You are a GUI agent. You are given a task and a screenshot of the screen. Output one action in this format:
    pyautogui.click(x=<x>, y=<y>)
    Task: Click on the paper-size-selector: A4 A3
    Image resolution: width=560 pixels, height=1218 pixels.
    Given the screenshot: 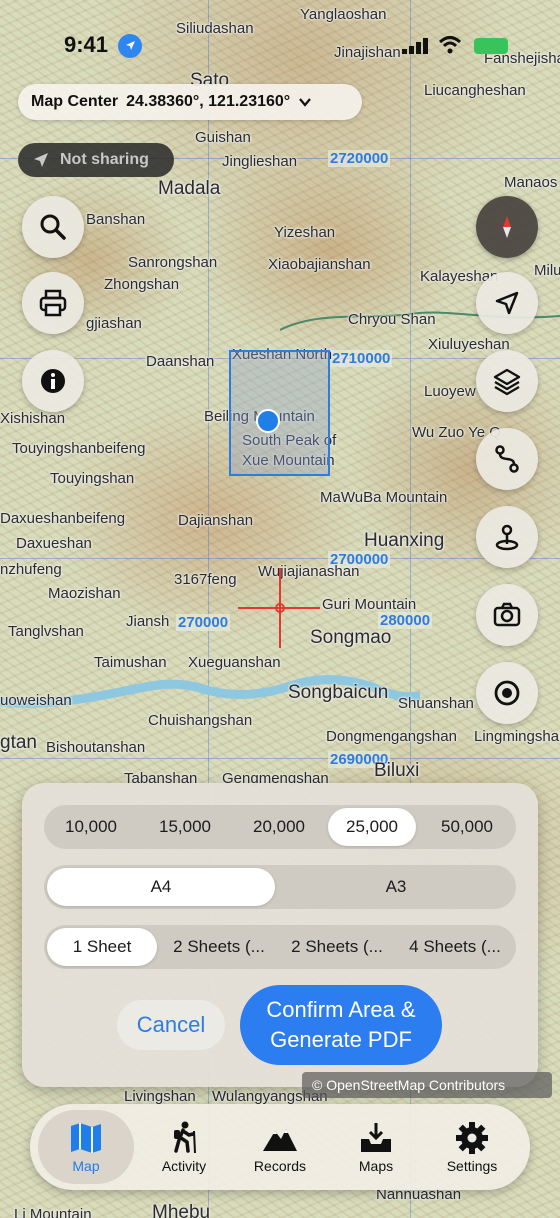 What is the action you would take?
    pyautogui.click(x=280, y=887)
    